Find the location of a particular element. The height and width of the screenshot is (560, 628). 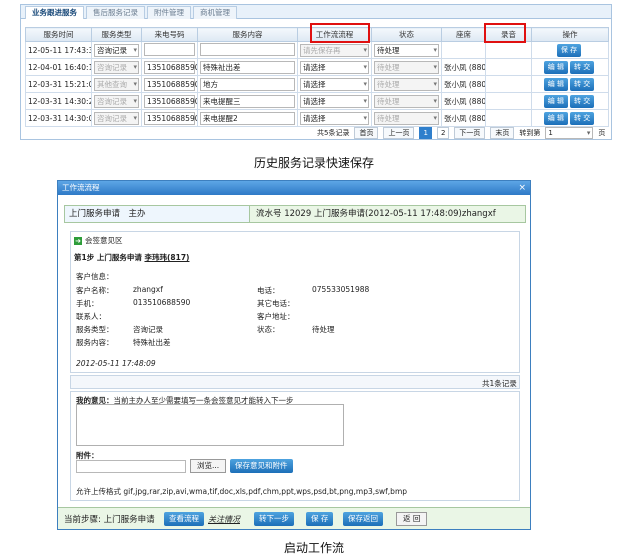

dialog-footer: 当前步骤: 上门服务申请 查看流程 关注情况 转下一步 保 存 保存返回 返 回 is located at coordinates (294, 518).